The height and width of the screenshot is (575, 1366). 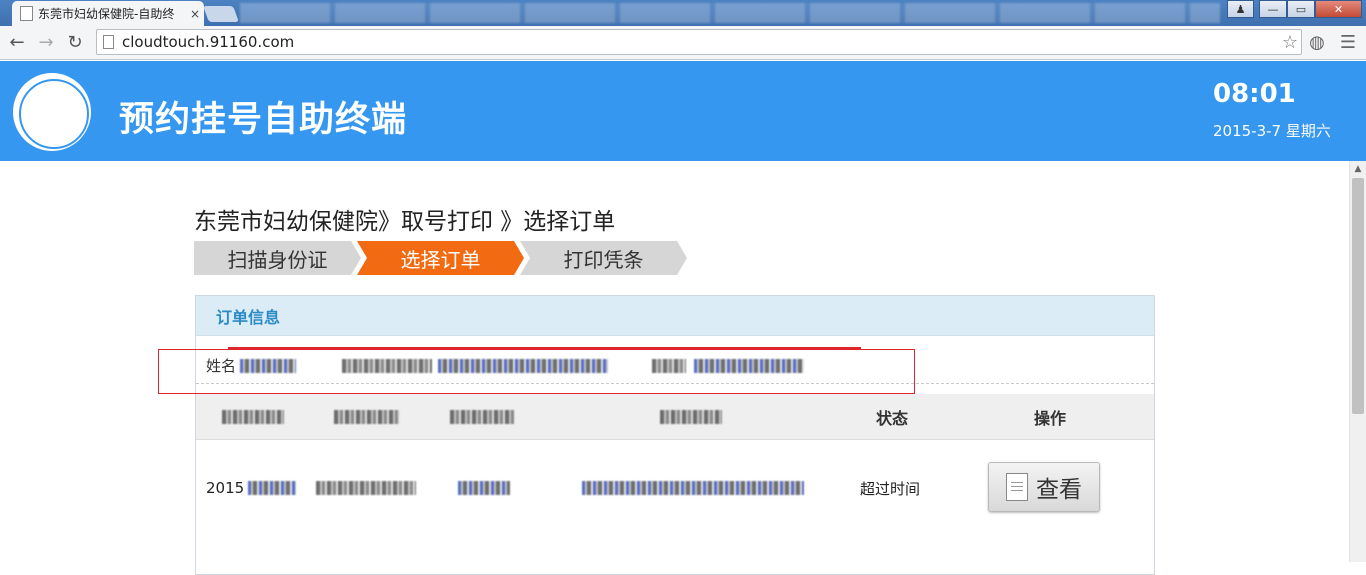 I want to click on order-table-header: 状态 操作, so click(x=675, y=417).